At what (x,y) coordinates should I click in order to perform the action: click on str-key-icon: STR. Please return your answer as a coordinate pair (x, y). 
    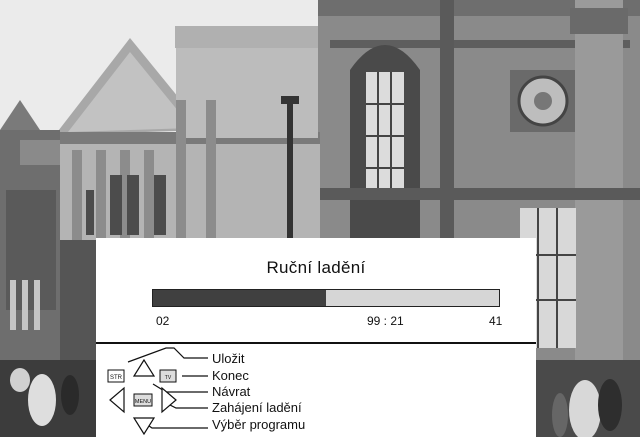
    Looking at the image, I should click on (116, 376).